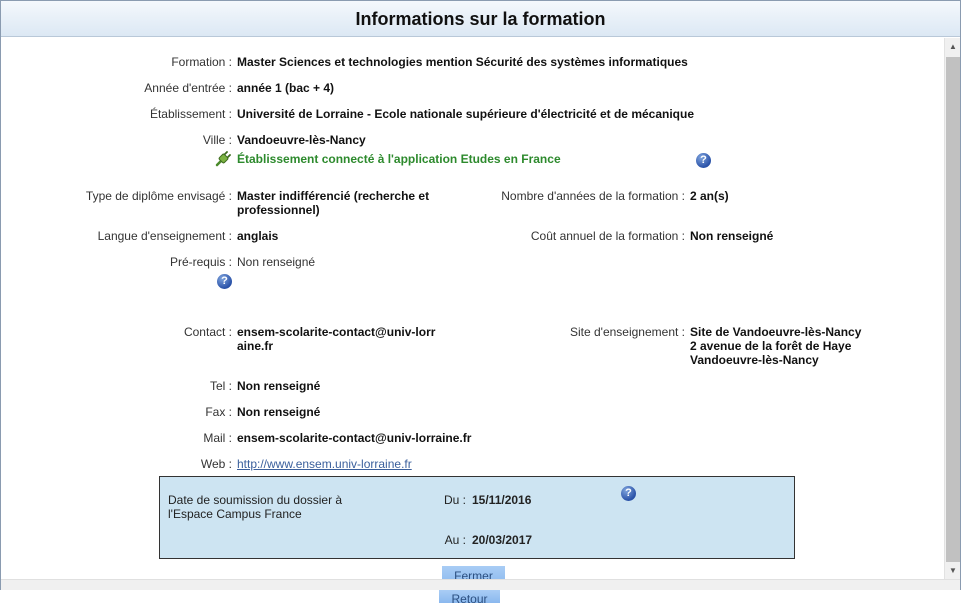 The image size is (961, 603). I want to click on au-label: Au :, so click(455, 540).